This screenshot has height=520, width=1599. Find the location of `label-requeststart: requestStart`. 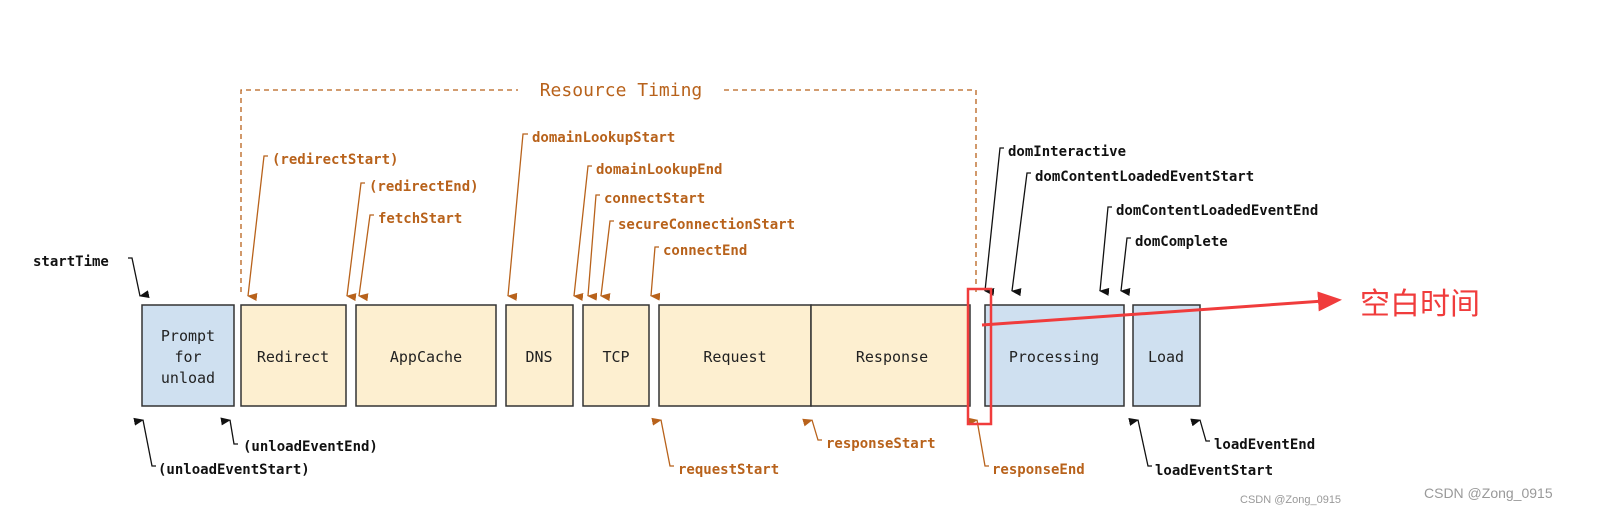

label-requeststart: requestStart is located at coordinates (728, 470).